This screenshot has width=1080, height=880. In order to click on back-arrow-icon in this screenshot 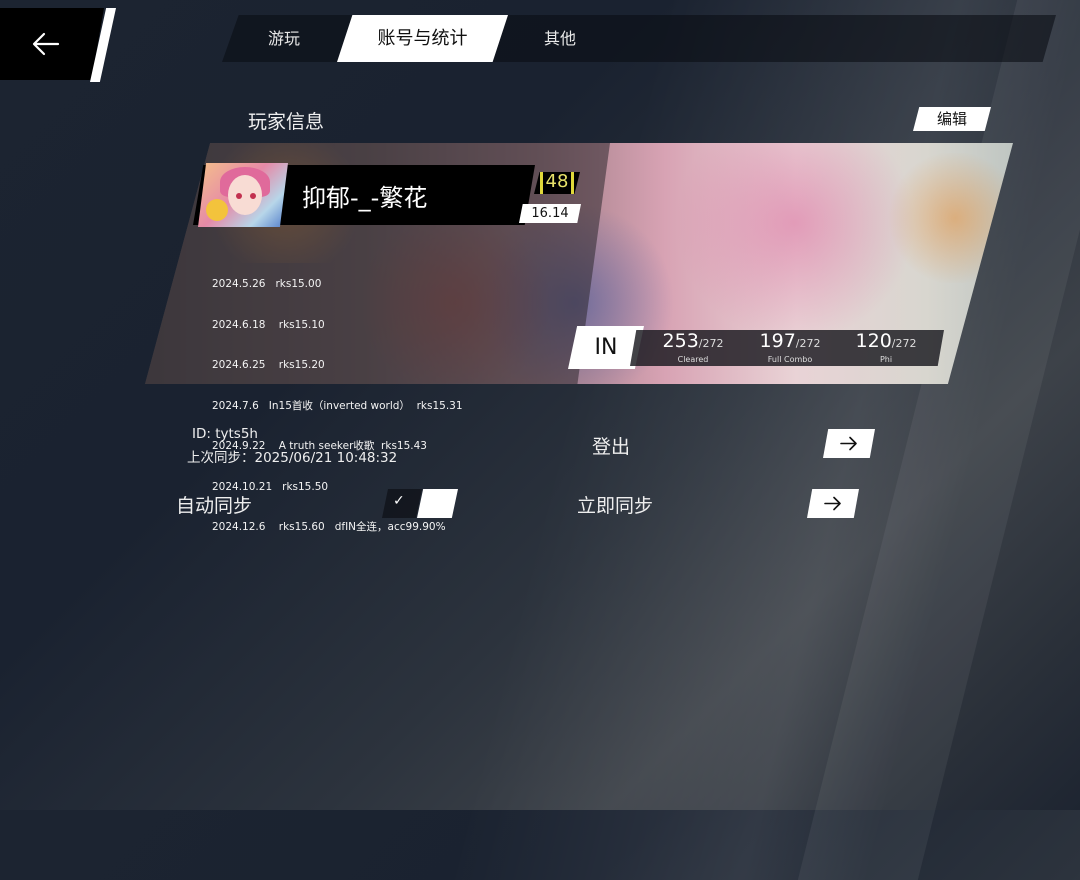, I will do `click(46, 44)`.